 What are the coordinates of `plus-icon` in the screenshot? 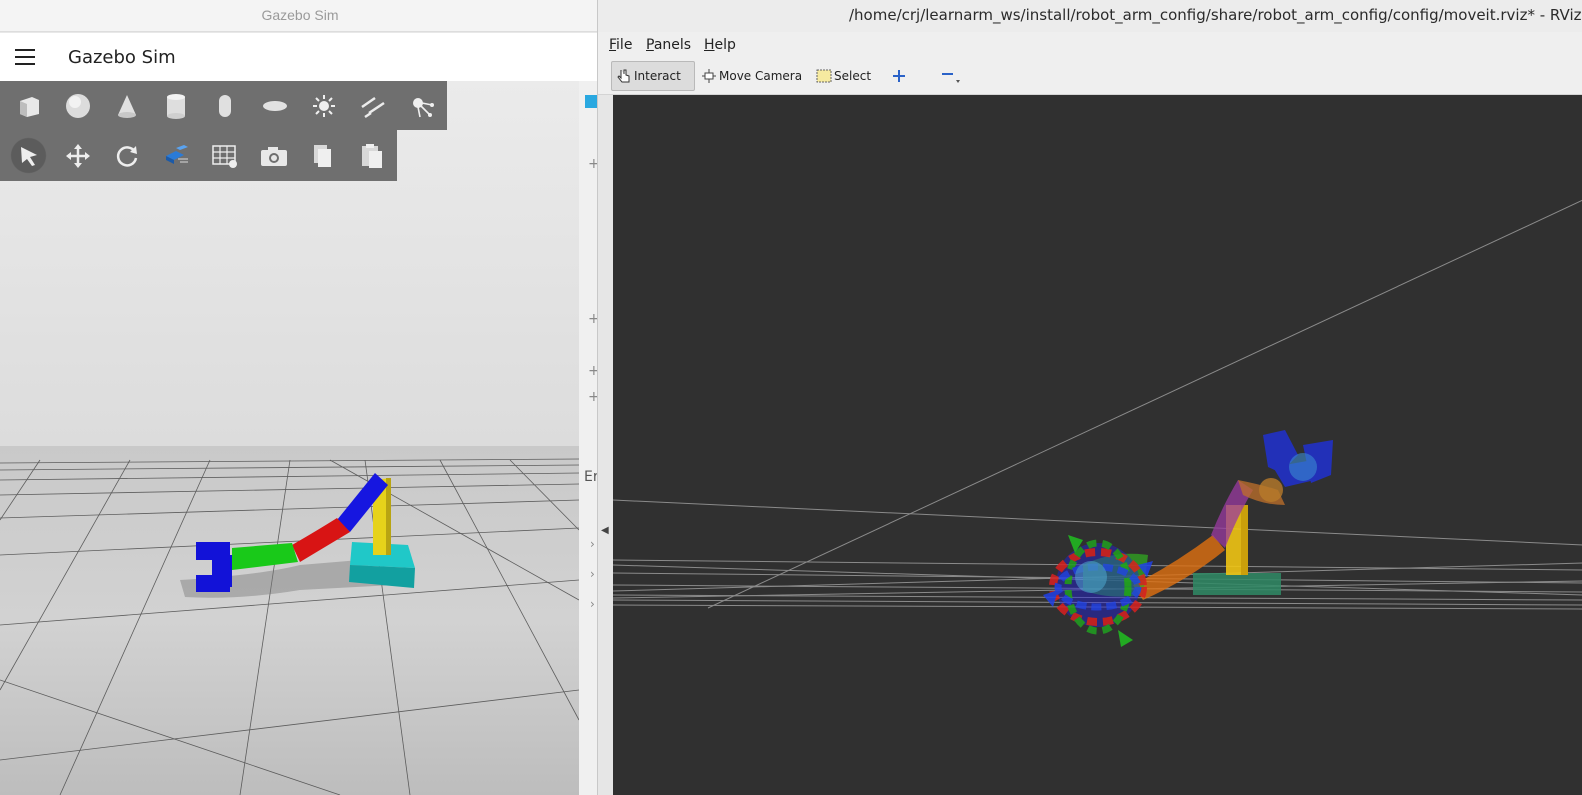 It's located at (899, 76).